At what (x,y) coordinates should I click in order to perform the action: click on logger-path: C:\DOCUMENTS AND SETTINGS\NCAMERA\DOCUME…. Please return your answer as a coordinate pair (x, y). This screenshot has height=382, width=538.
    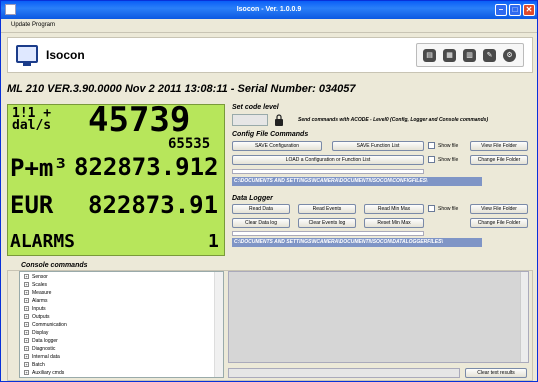
    Looking at the image, I should click on (357, 242).